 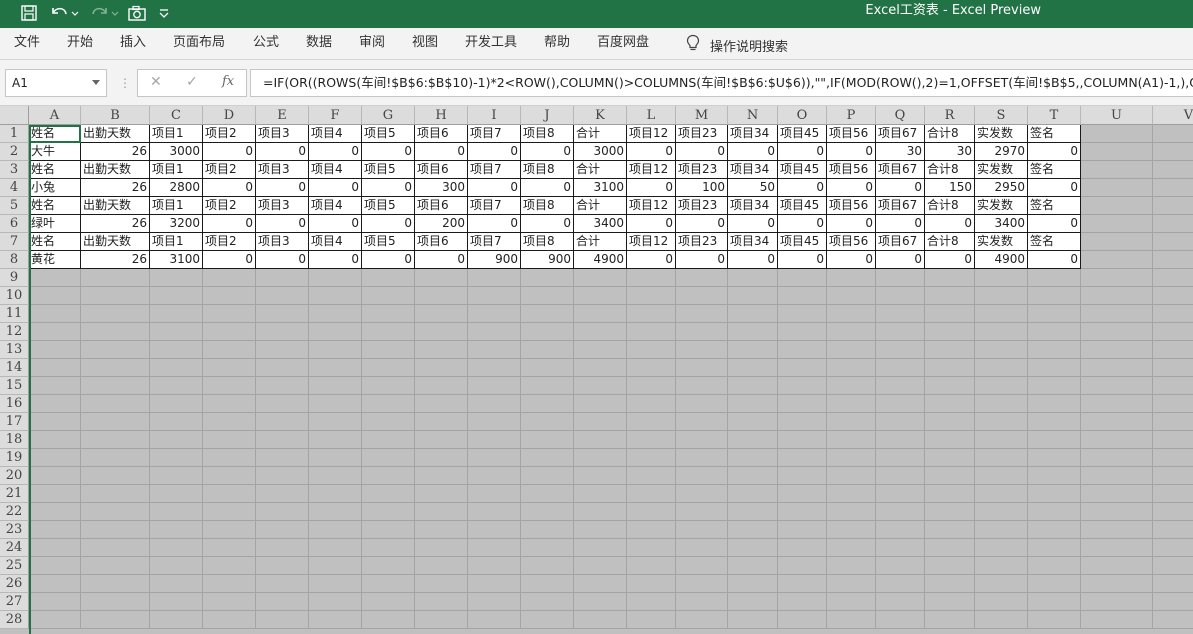 I want to click on cell: 项目45, so click(x=802, y=170).